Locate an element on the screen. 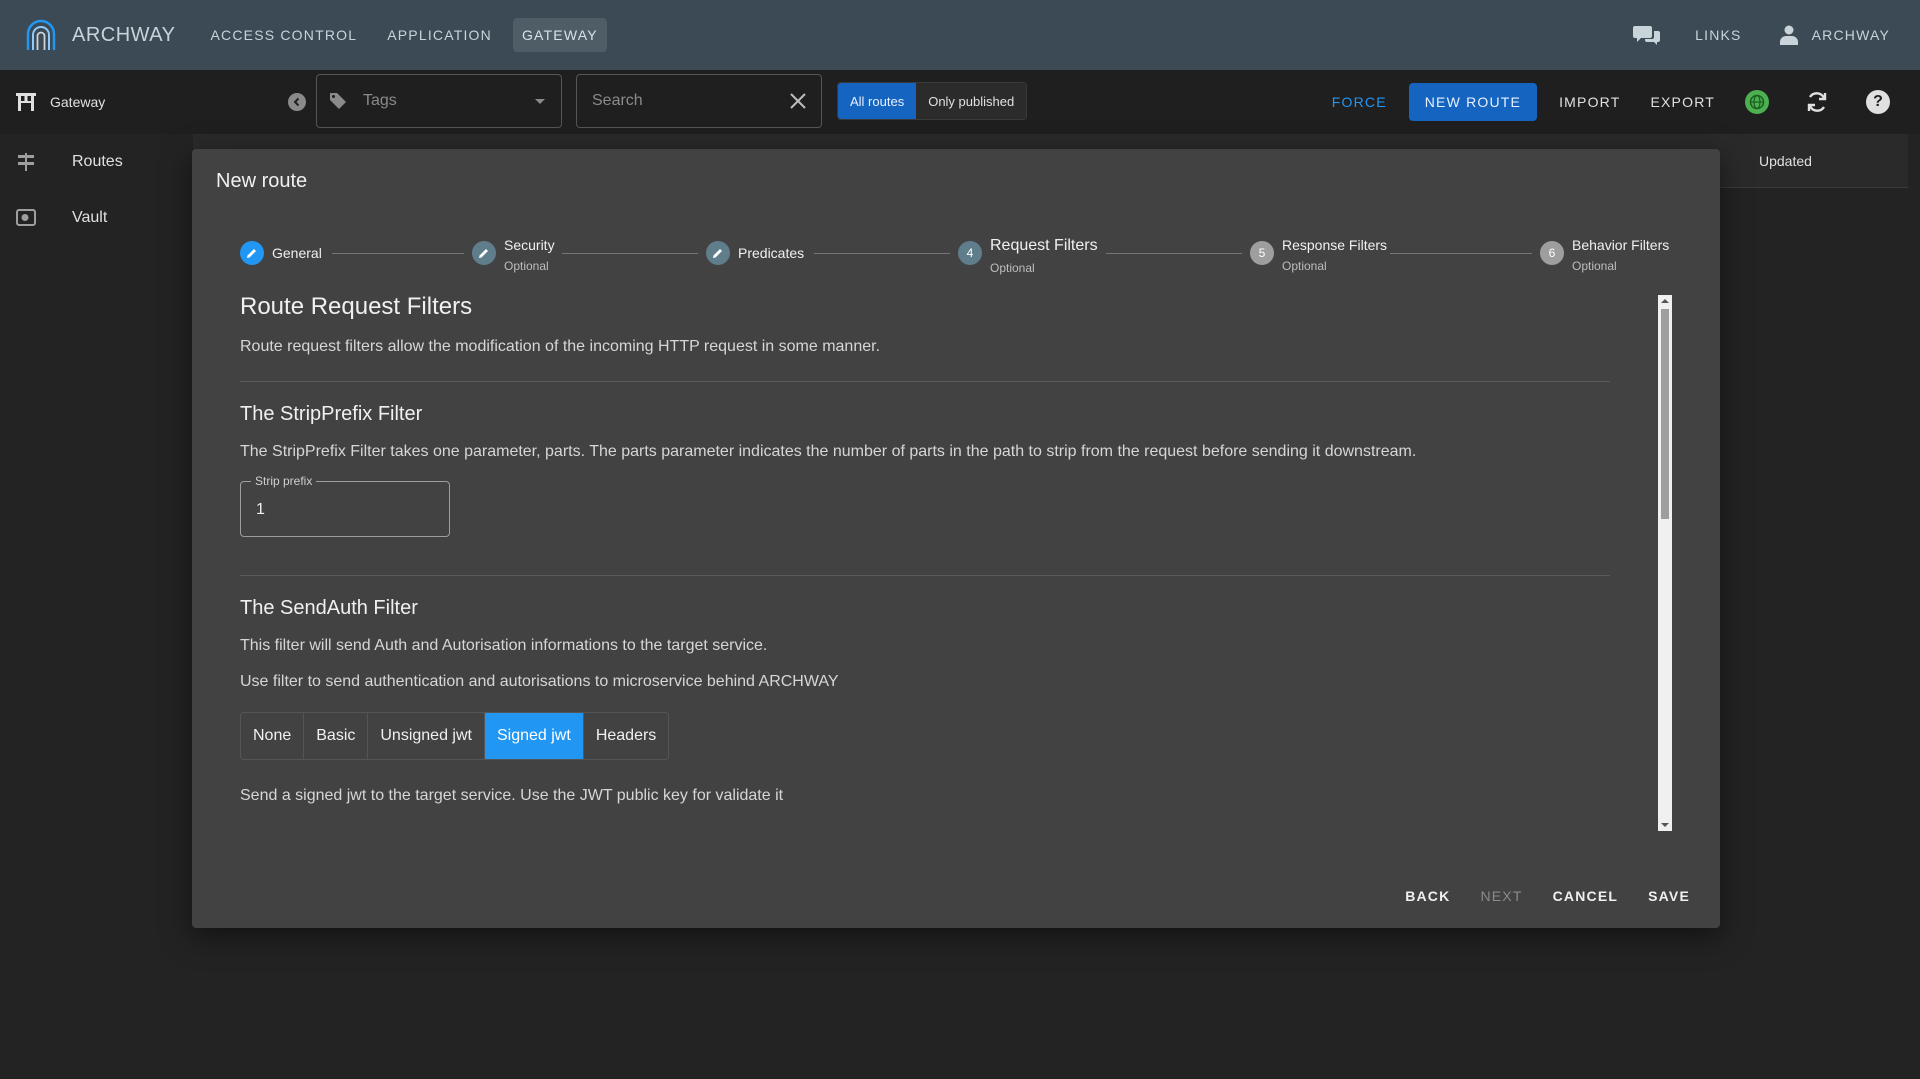 The image size is (1920, 1079). section-label: Gateway is located at coordinates (78, 102).